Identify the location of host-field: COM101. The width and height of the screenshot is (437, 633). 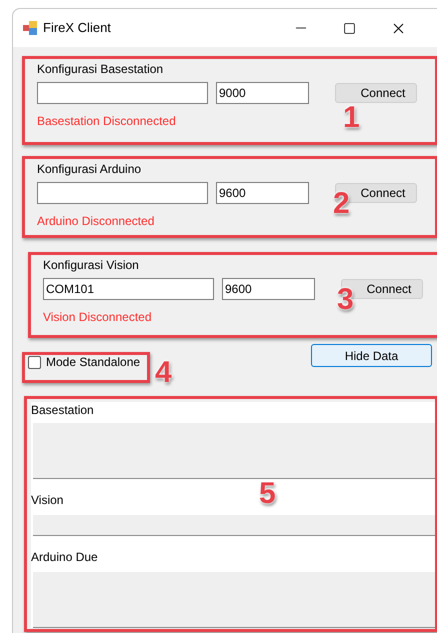
(128, 289).